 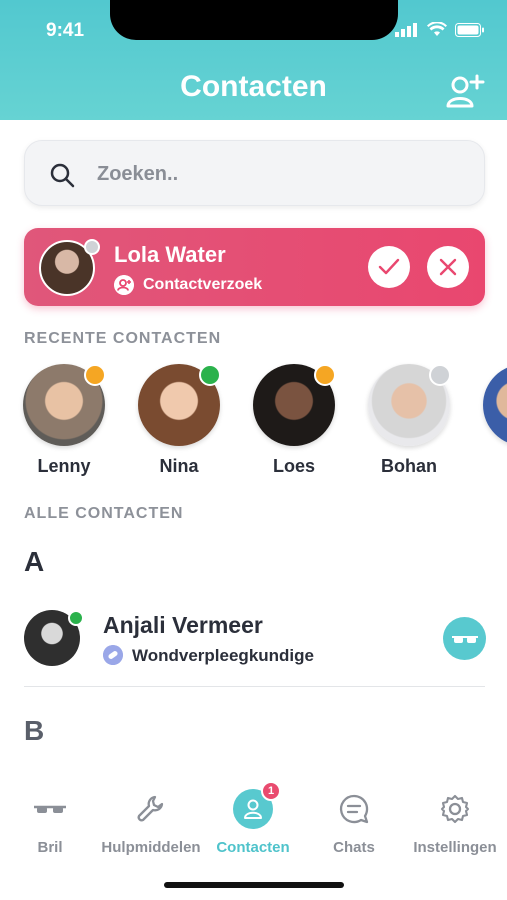 What do you see at coordinates (34, 561) in the screenshot?
I see `section-letter-a: A` at bounding box center [34, 561].